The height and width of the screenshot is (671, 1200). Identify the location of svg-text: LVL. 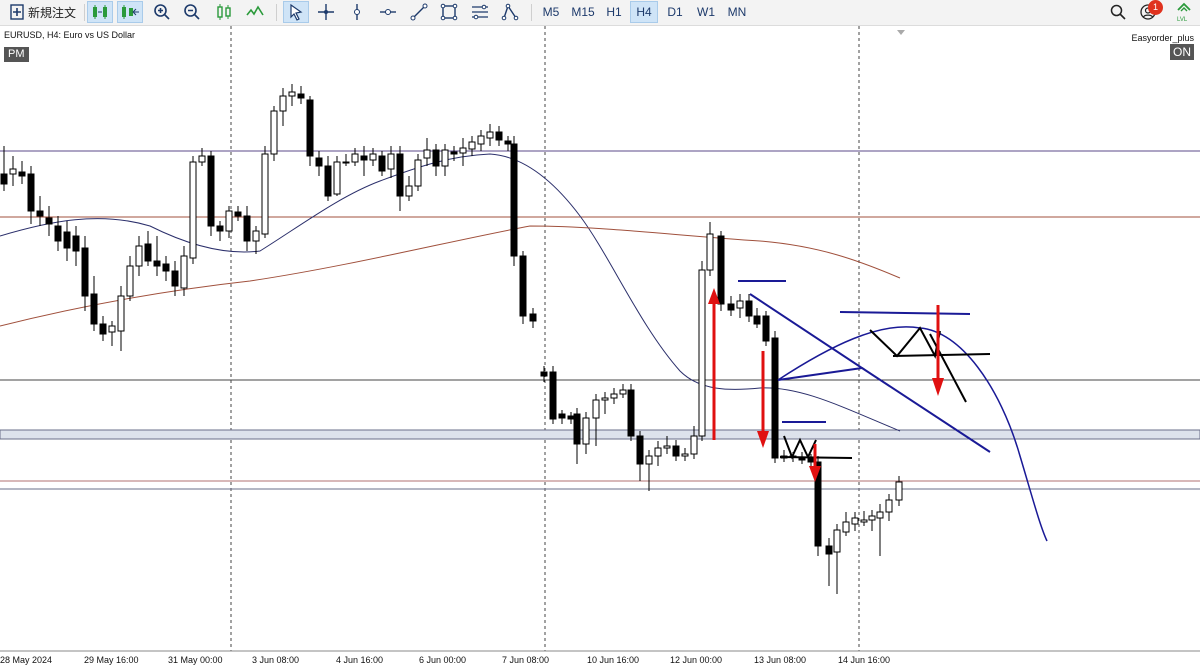
(1182, 19).